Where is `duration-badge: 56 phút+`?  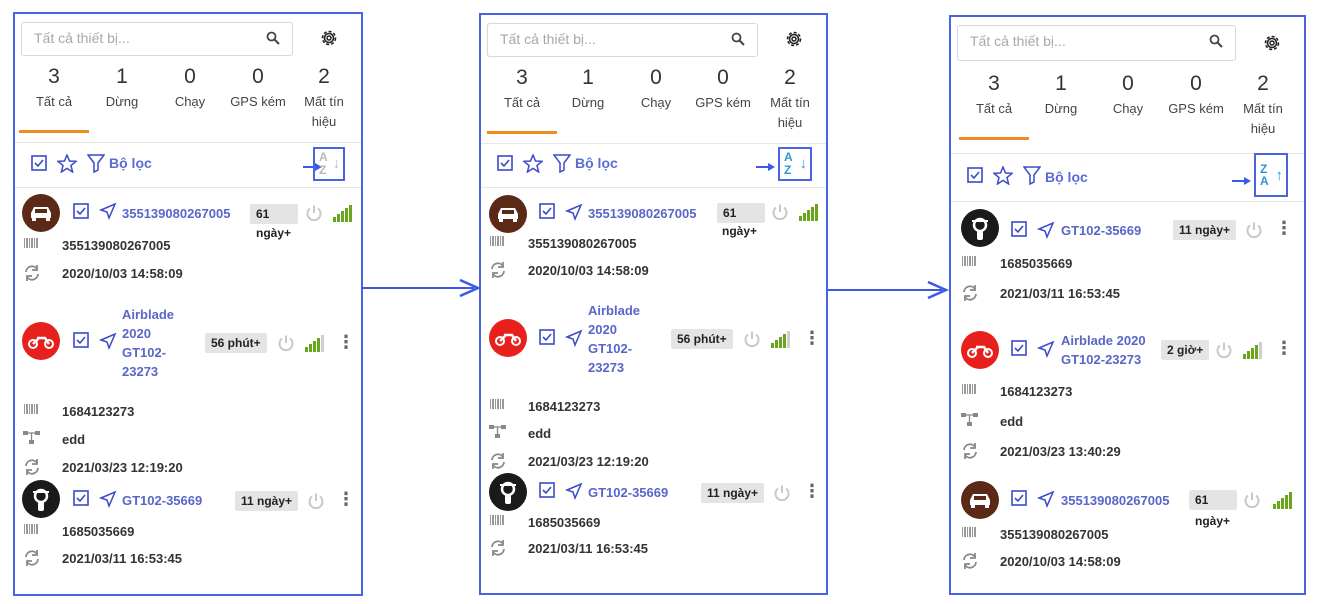
duration-badge: 56 phút+ is located at coordinates (702, 339).